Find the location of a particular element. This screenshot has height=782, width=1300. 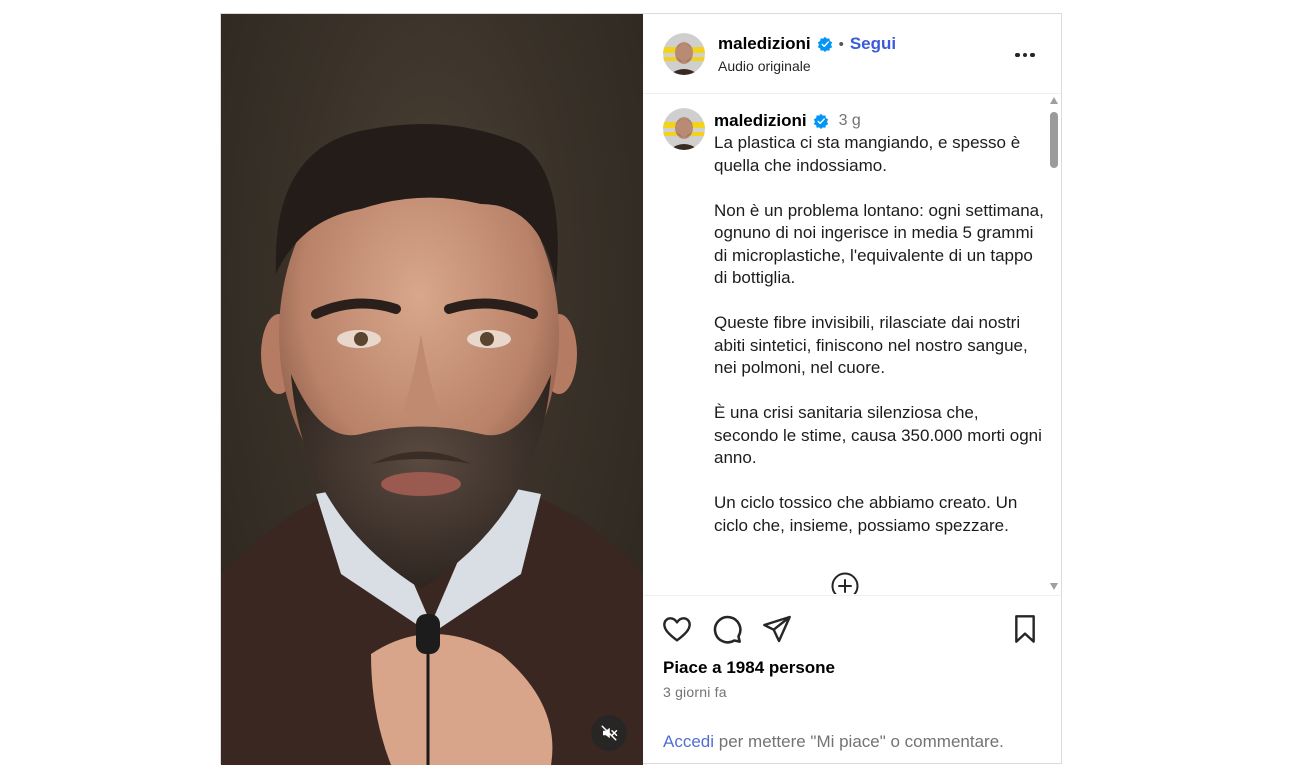

comment-button is located at coordinates (727, 629).